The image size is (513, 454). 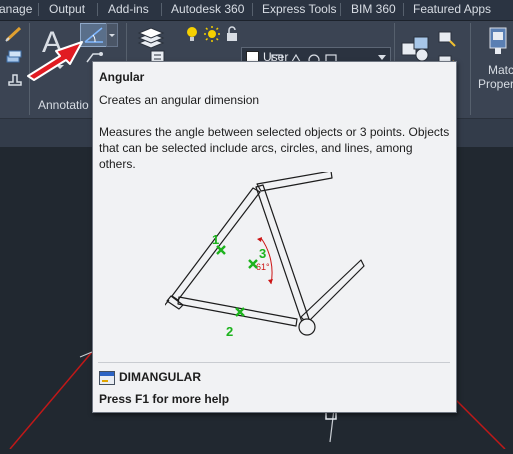 I want to click on tab-add-ins: Add-ins, so click(x=128, y=9).